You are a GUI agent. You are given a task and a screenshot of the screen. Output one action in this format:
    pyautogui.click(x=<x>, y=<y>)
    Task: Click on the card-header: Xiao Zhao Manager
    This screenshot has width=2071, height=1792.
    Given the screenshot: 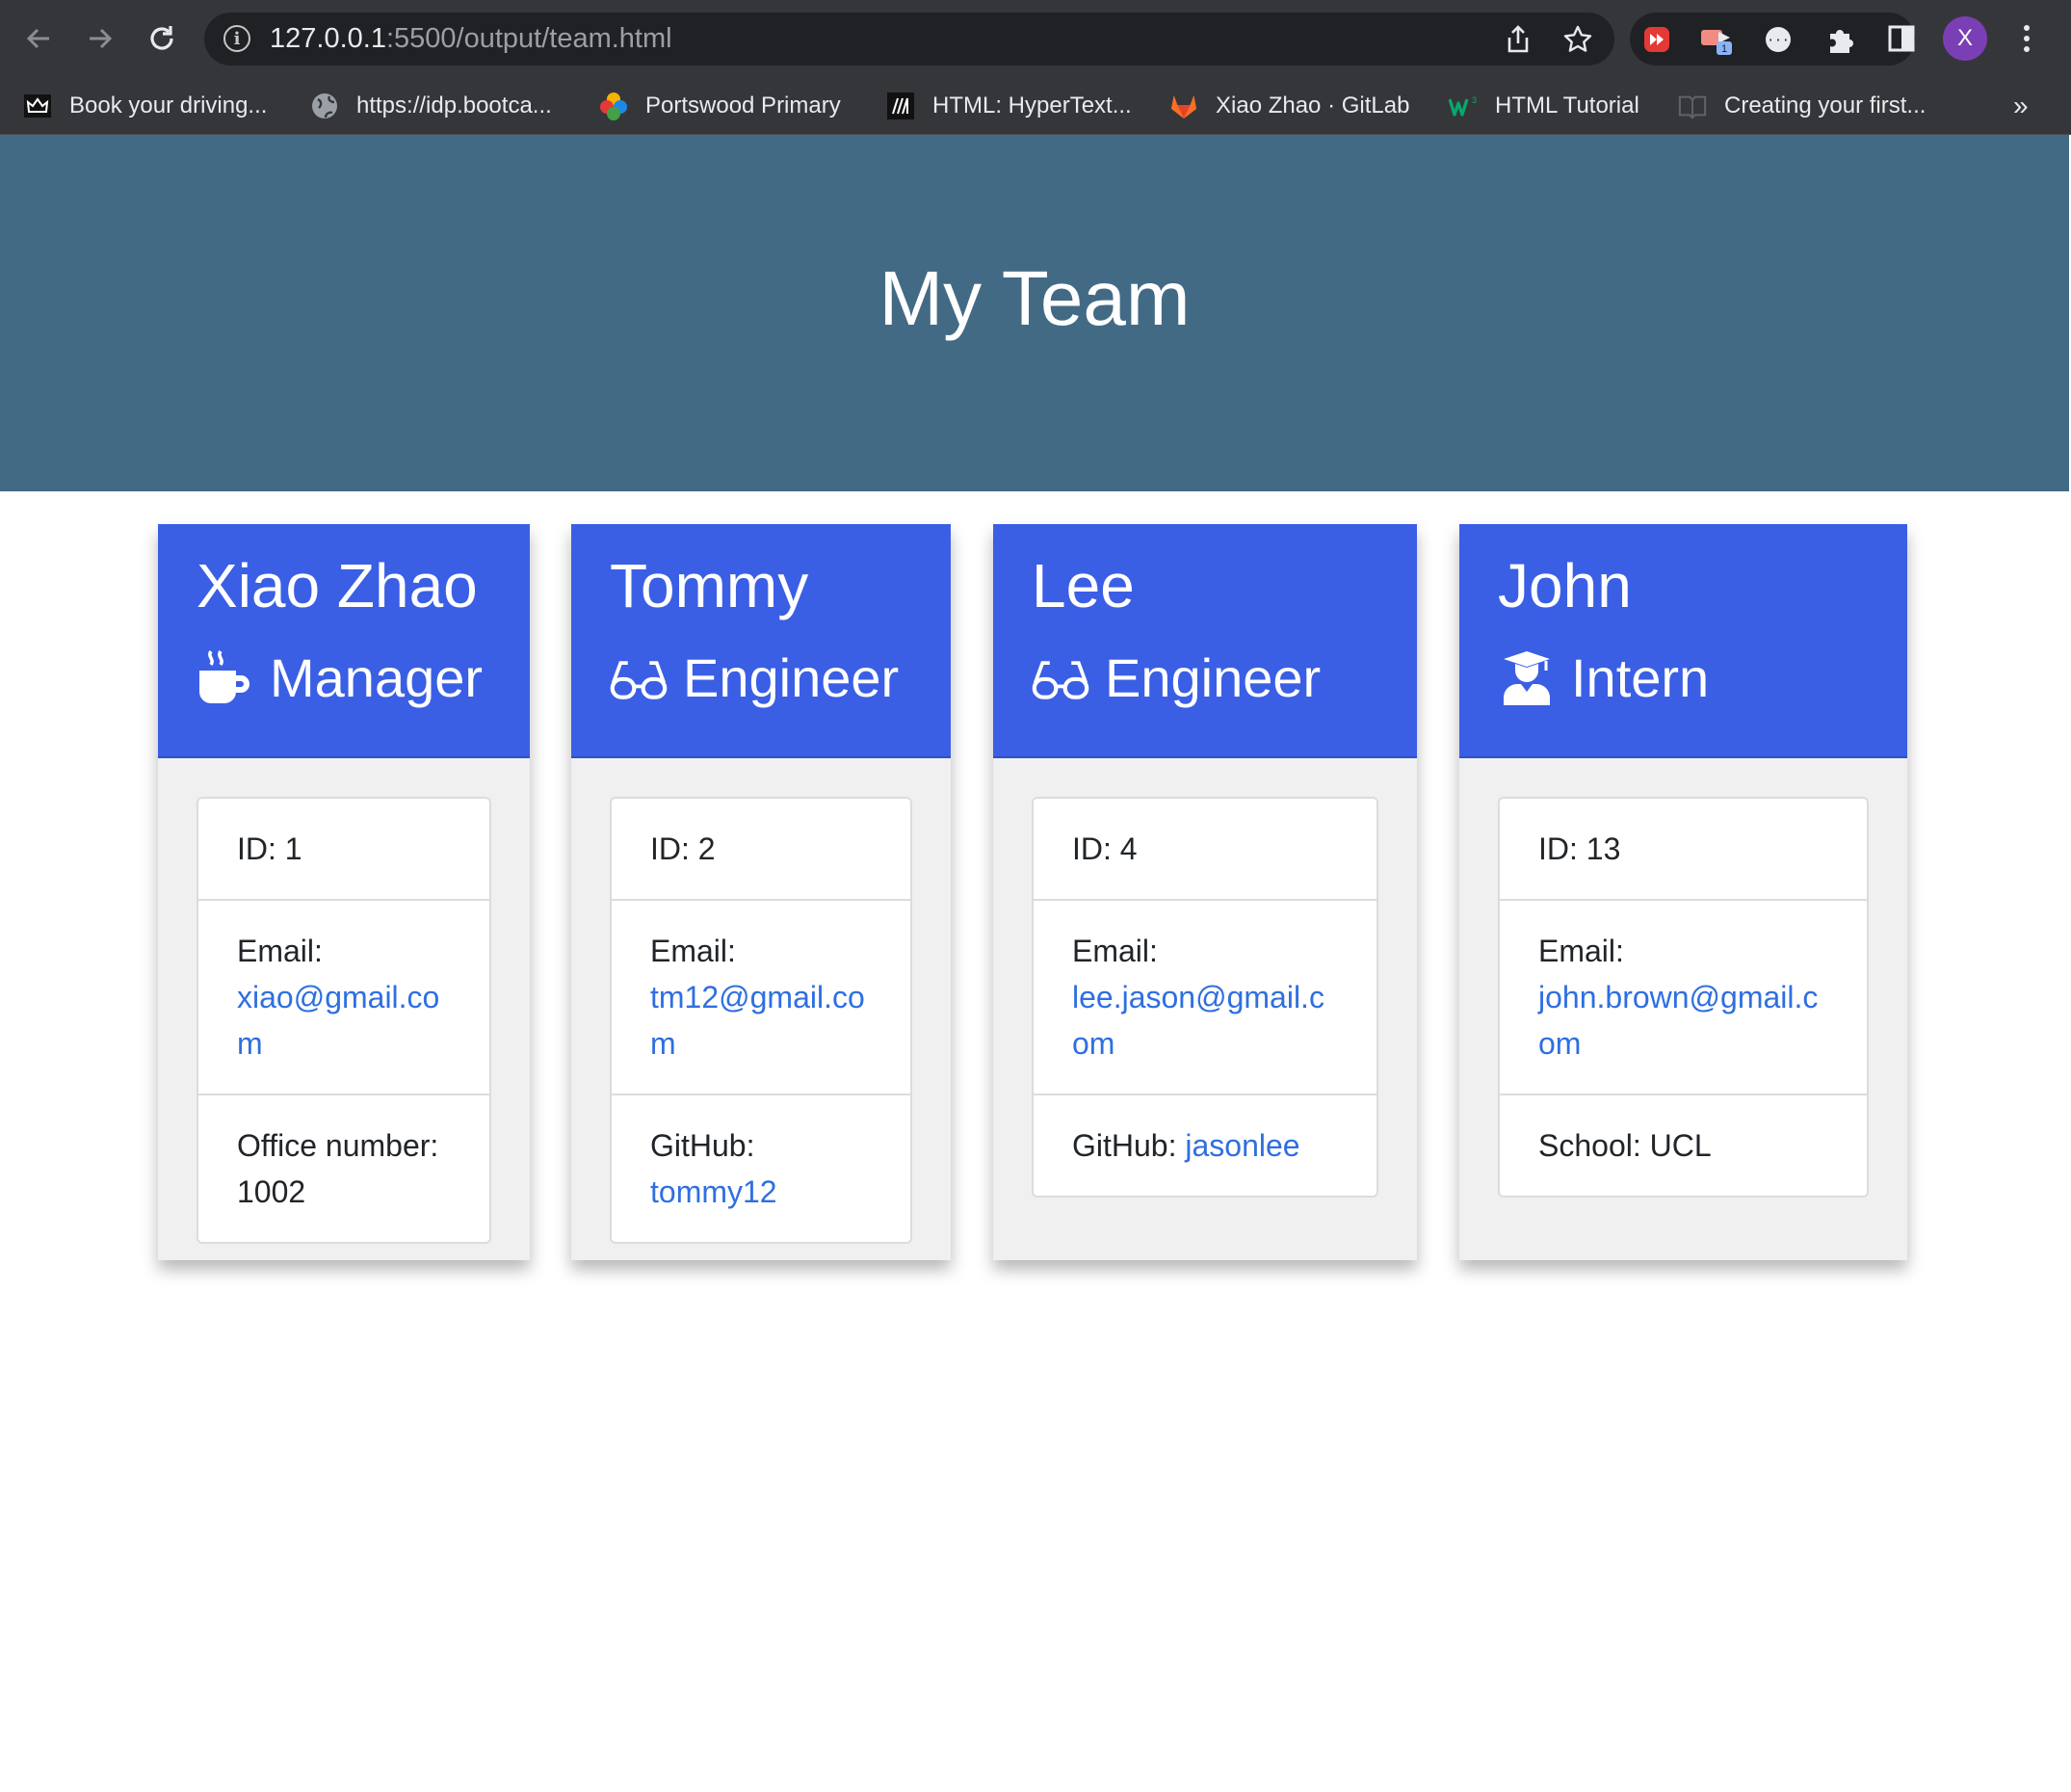 What is the action you would take?
    pyautogui.click(x=344, y=641)
    